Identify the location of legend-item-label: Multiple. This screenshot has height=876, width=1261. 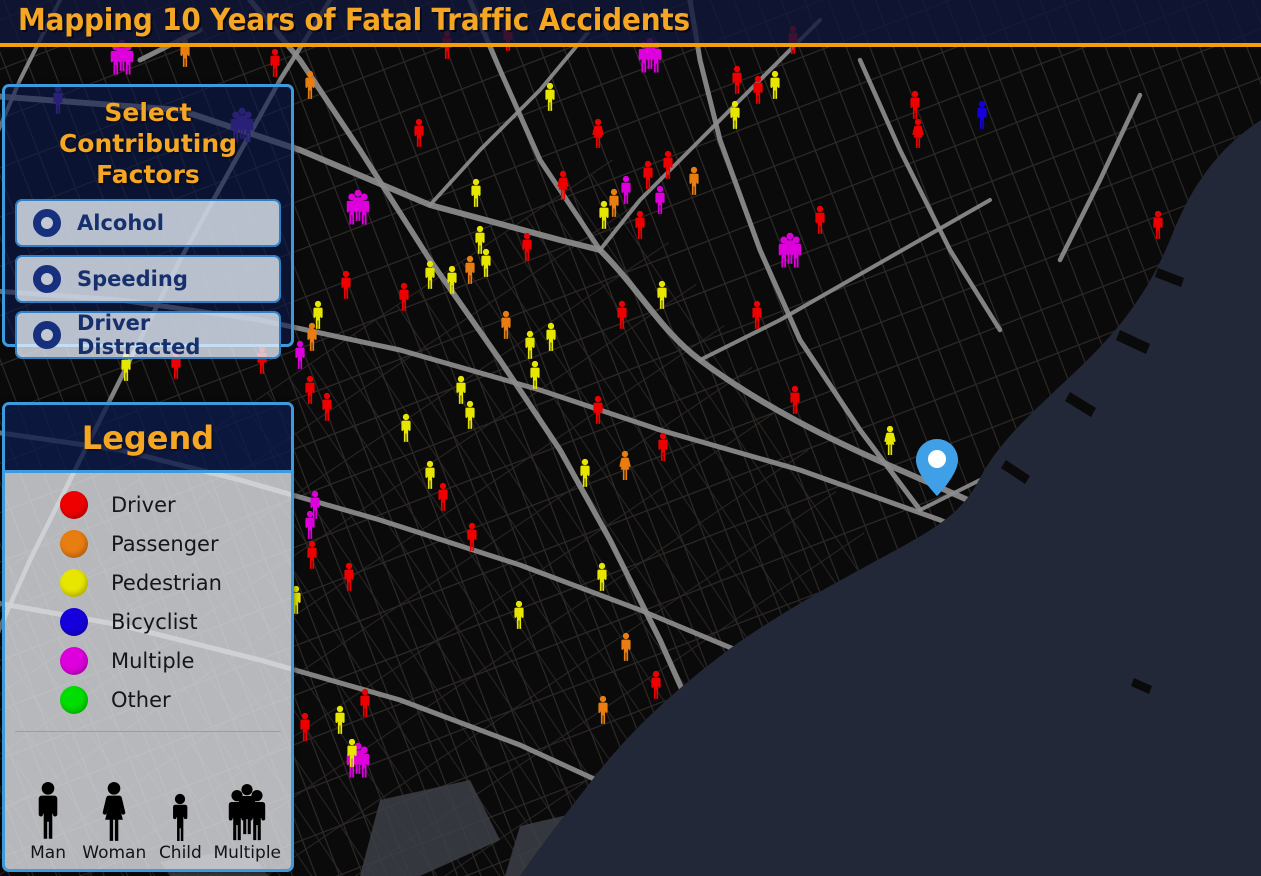
(153, 660).